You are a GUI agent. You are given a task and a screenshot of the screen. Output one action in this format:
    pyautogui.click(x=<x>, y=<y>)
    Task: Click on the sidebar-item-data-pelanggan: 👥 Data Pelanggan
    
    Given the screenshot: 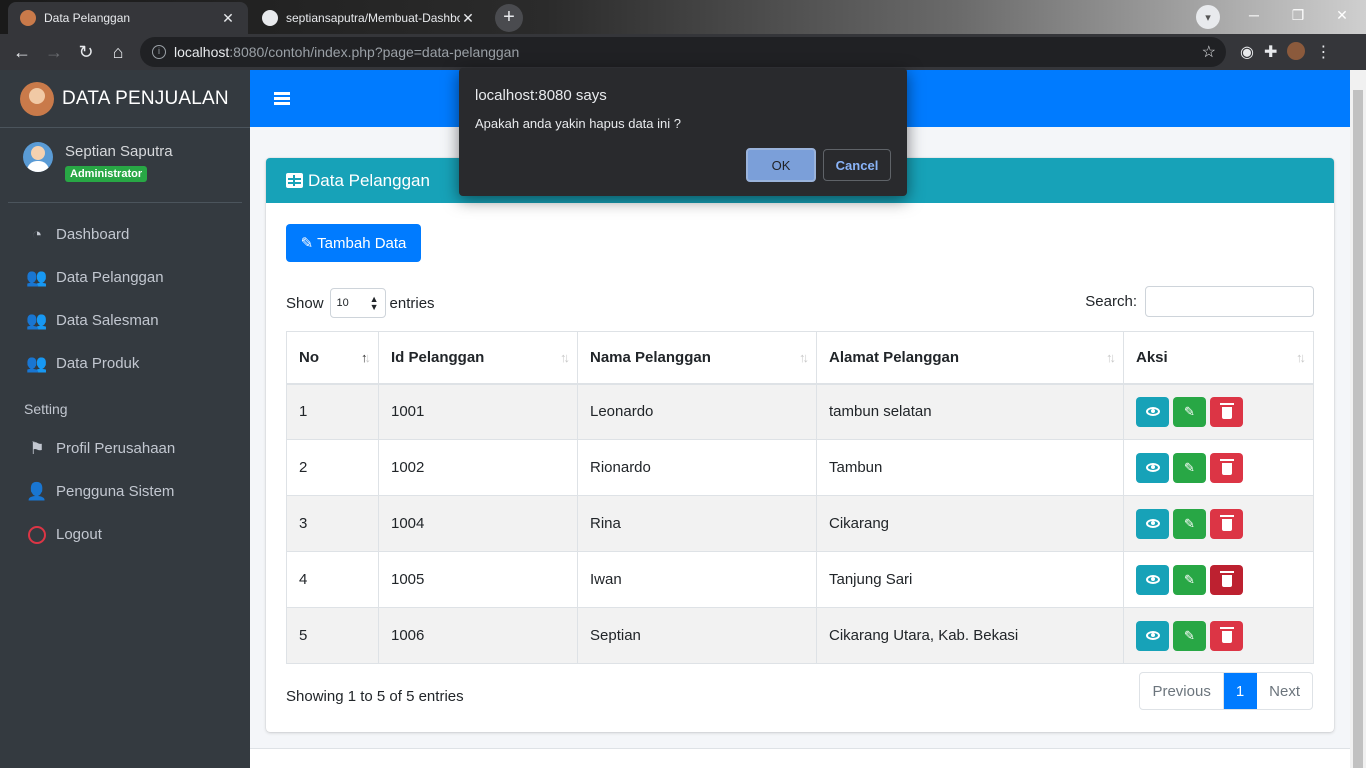 What is the action you would take?
    pyautogui.click(x=125, y=277)
    